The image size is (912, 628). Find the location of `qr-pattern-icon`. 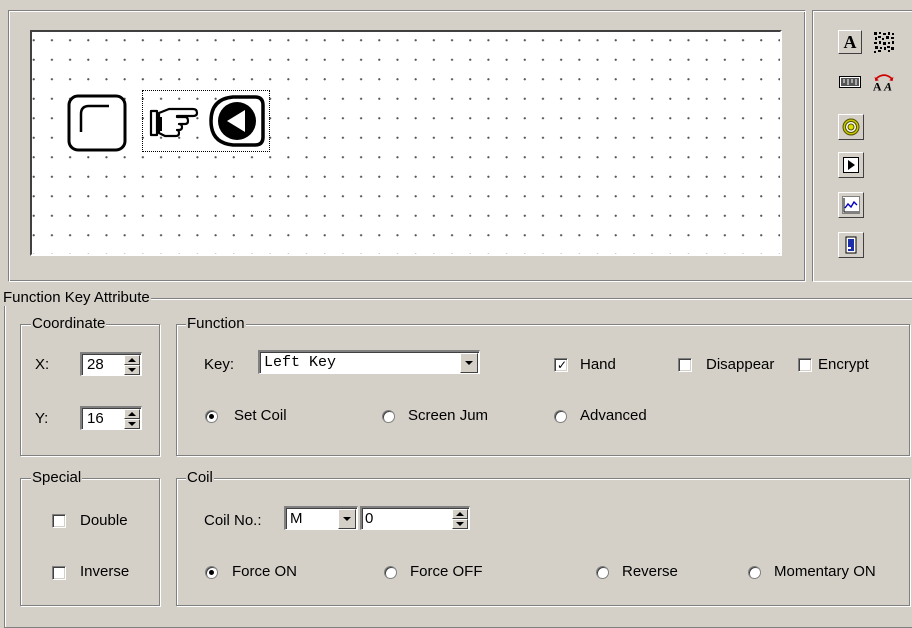

qr-pattern-icon is located at coordinates (884, 42).